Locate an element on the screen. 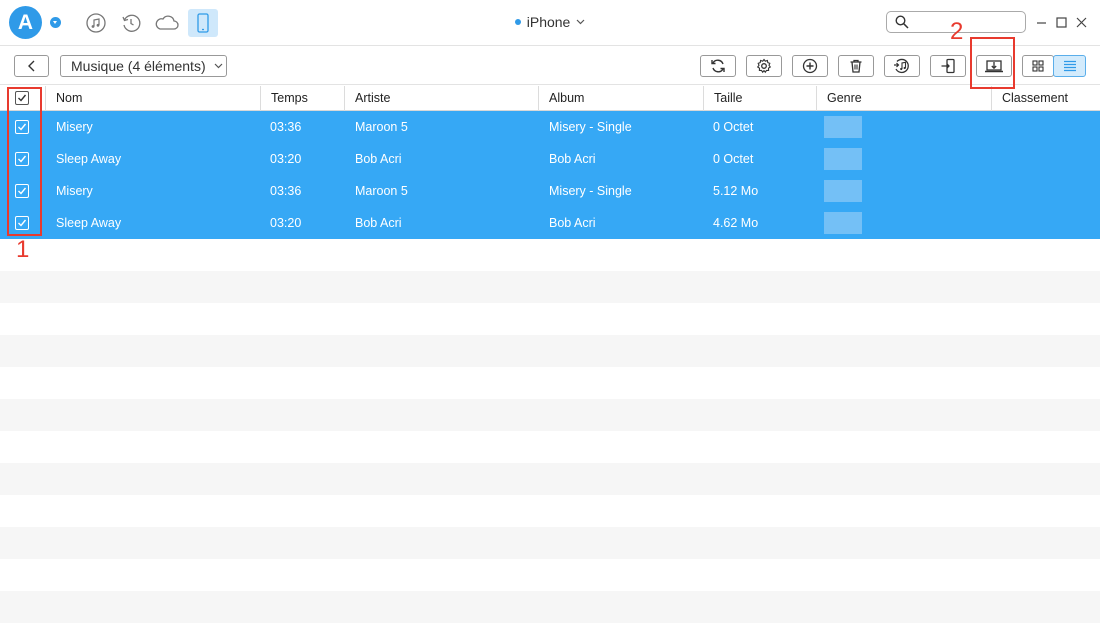 This screenshot has width=1100, height=640. add-button is located at coordinates (810, 66).